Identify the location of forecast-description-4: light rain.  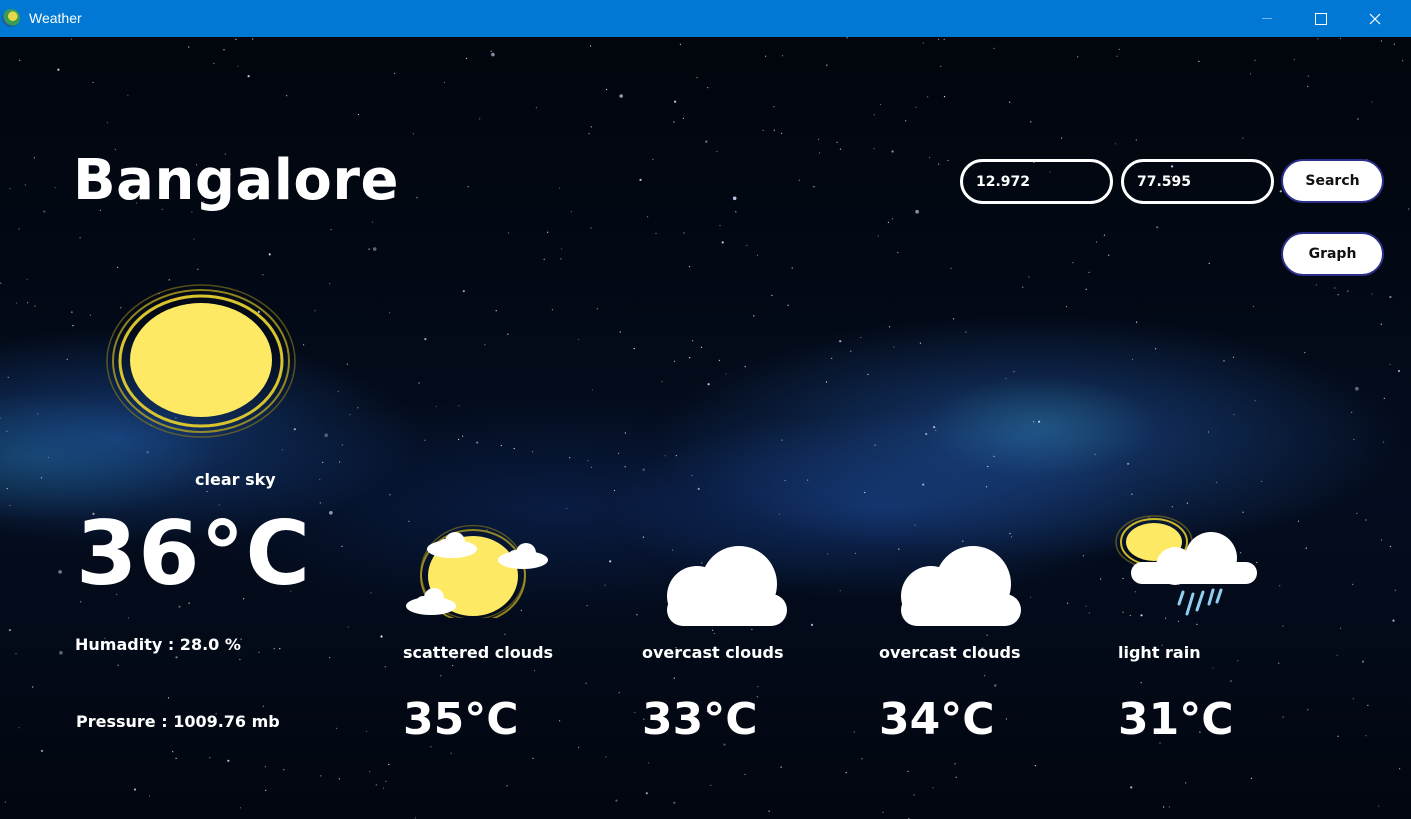
(1159, 652).